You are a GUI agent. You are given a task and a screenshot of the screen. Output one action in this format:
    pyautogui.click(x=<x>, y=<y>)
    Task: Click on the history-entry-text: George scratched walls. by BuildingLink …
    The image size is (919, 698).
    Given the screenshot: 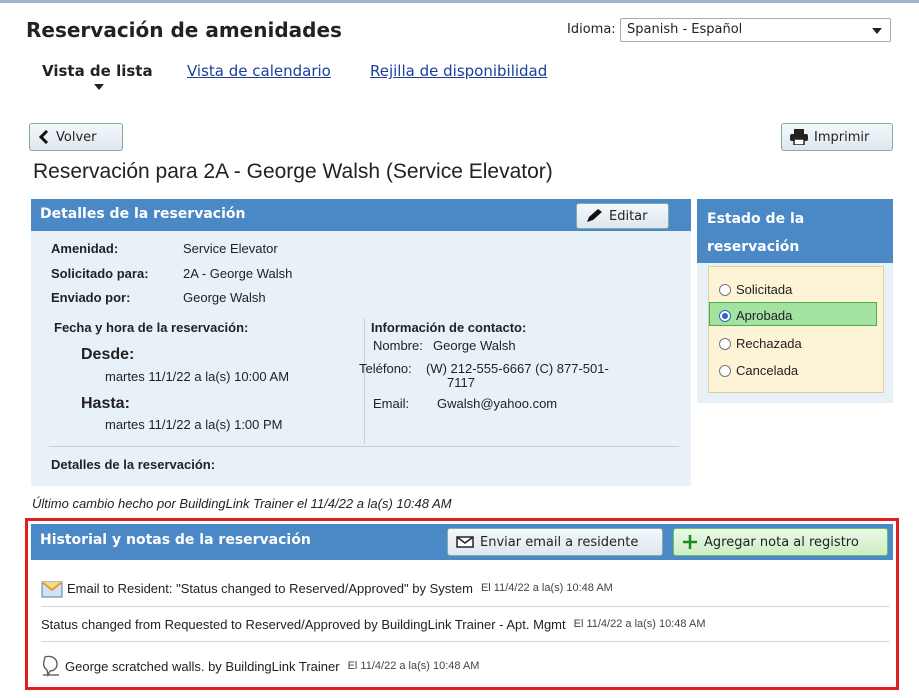 What is the action you would take?
    pyautogui.click(x=202, y=666)
    